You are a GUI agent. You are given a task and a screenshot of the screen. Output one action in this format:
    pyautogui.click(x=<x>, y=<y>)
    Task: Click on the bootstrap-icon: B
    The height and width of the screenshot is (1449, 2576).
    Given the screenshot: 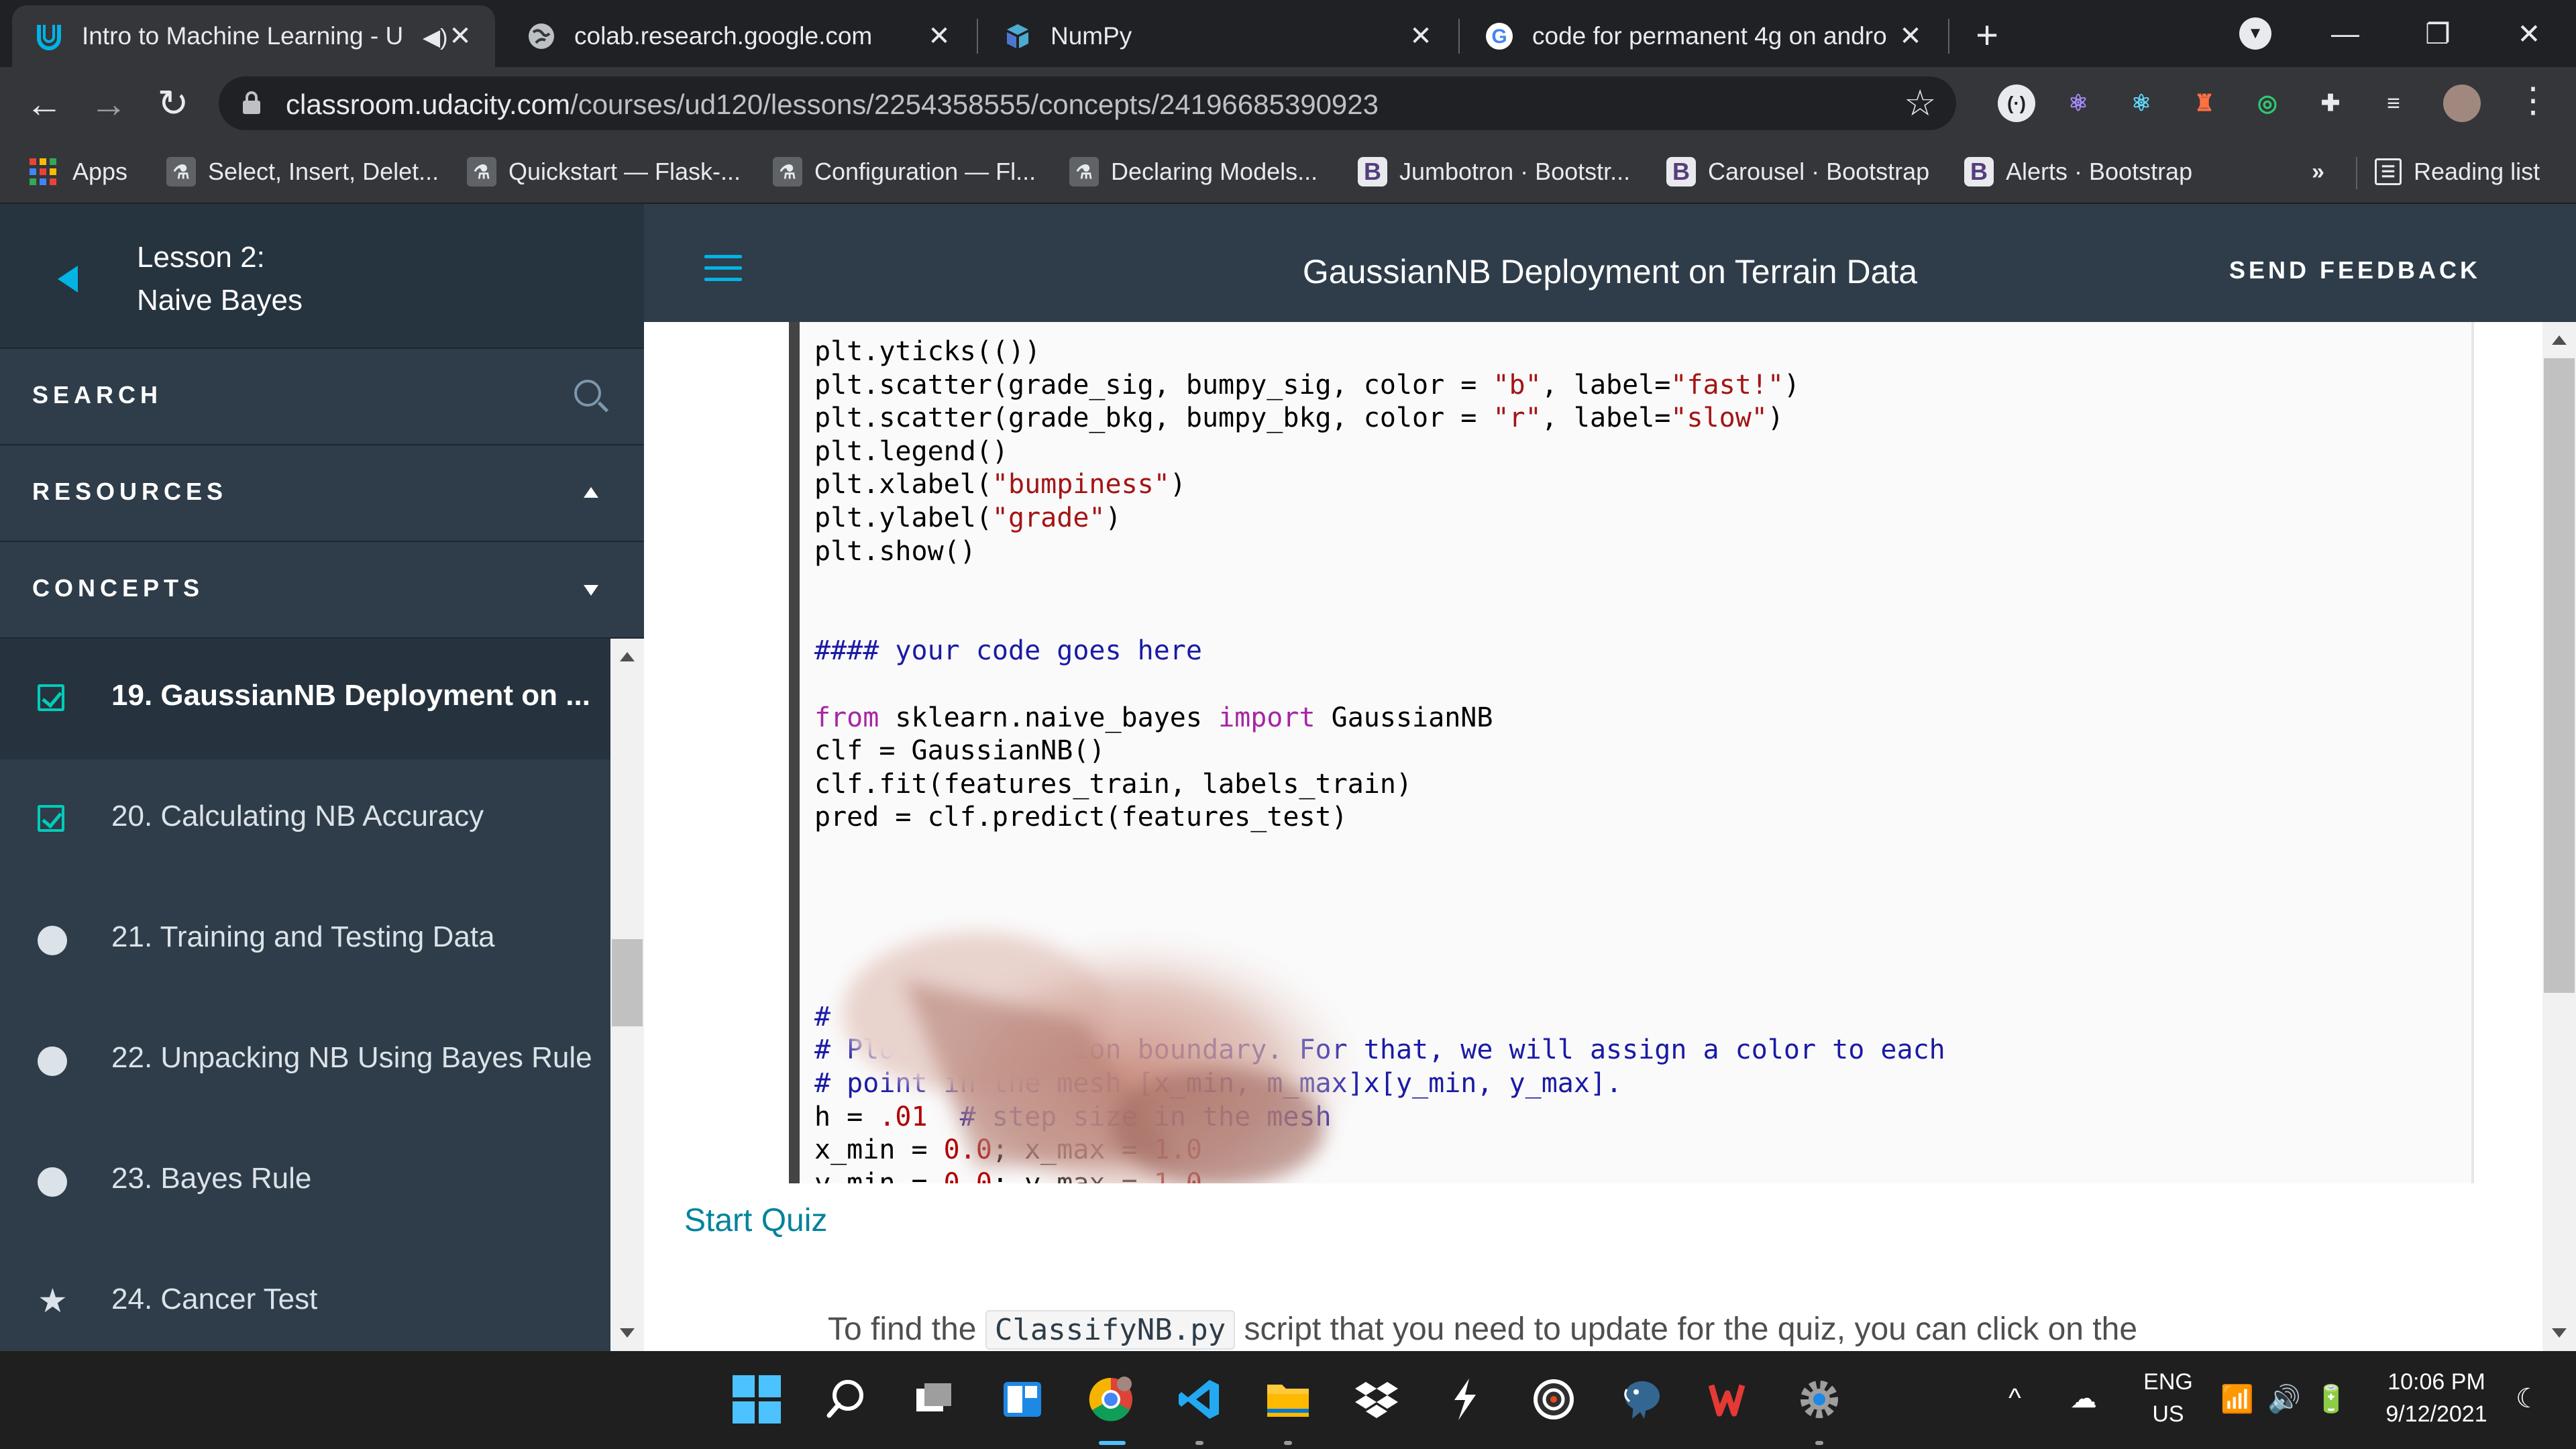 What is the action you would take?
    pyautogui.click(x=1372, y=171)
    